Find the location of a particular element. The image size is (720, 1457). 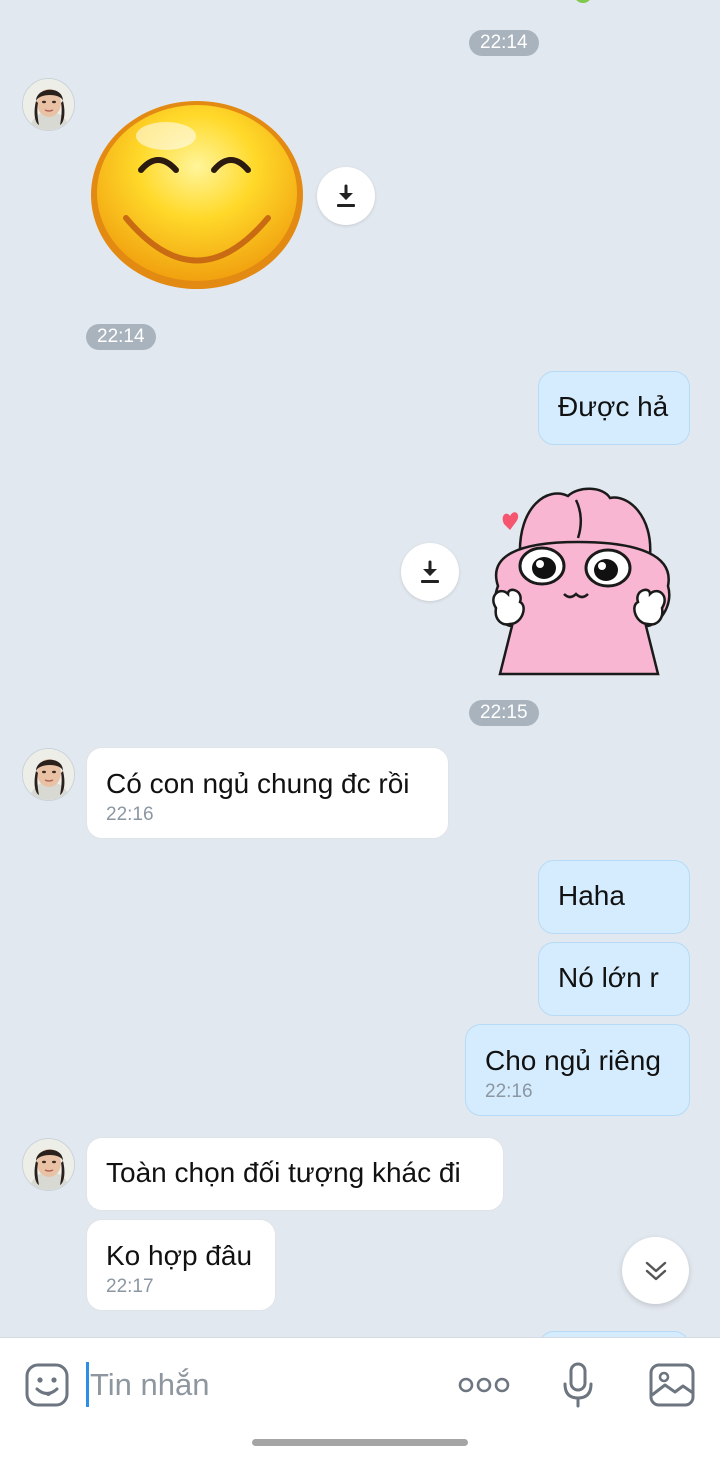

image-button is located at coordinates (672, 1385).